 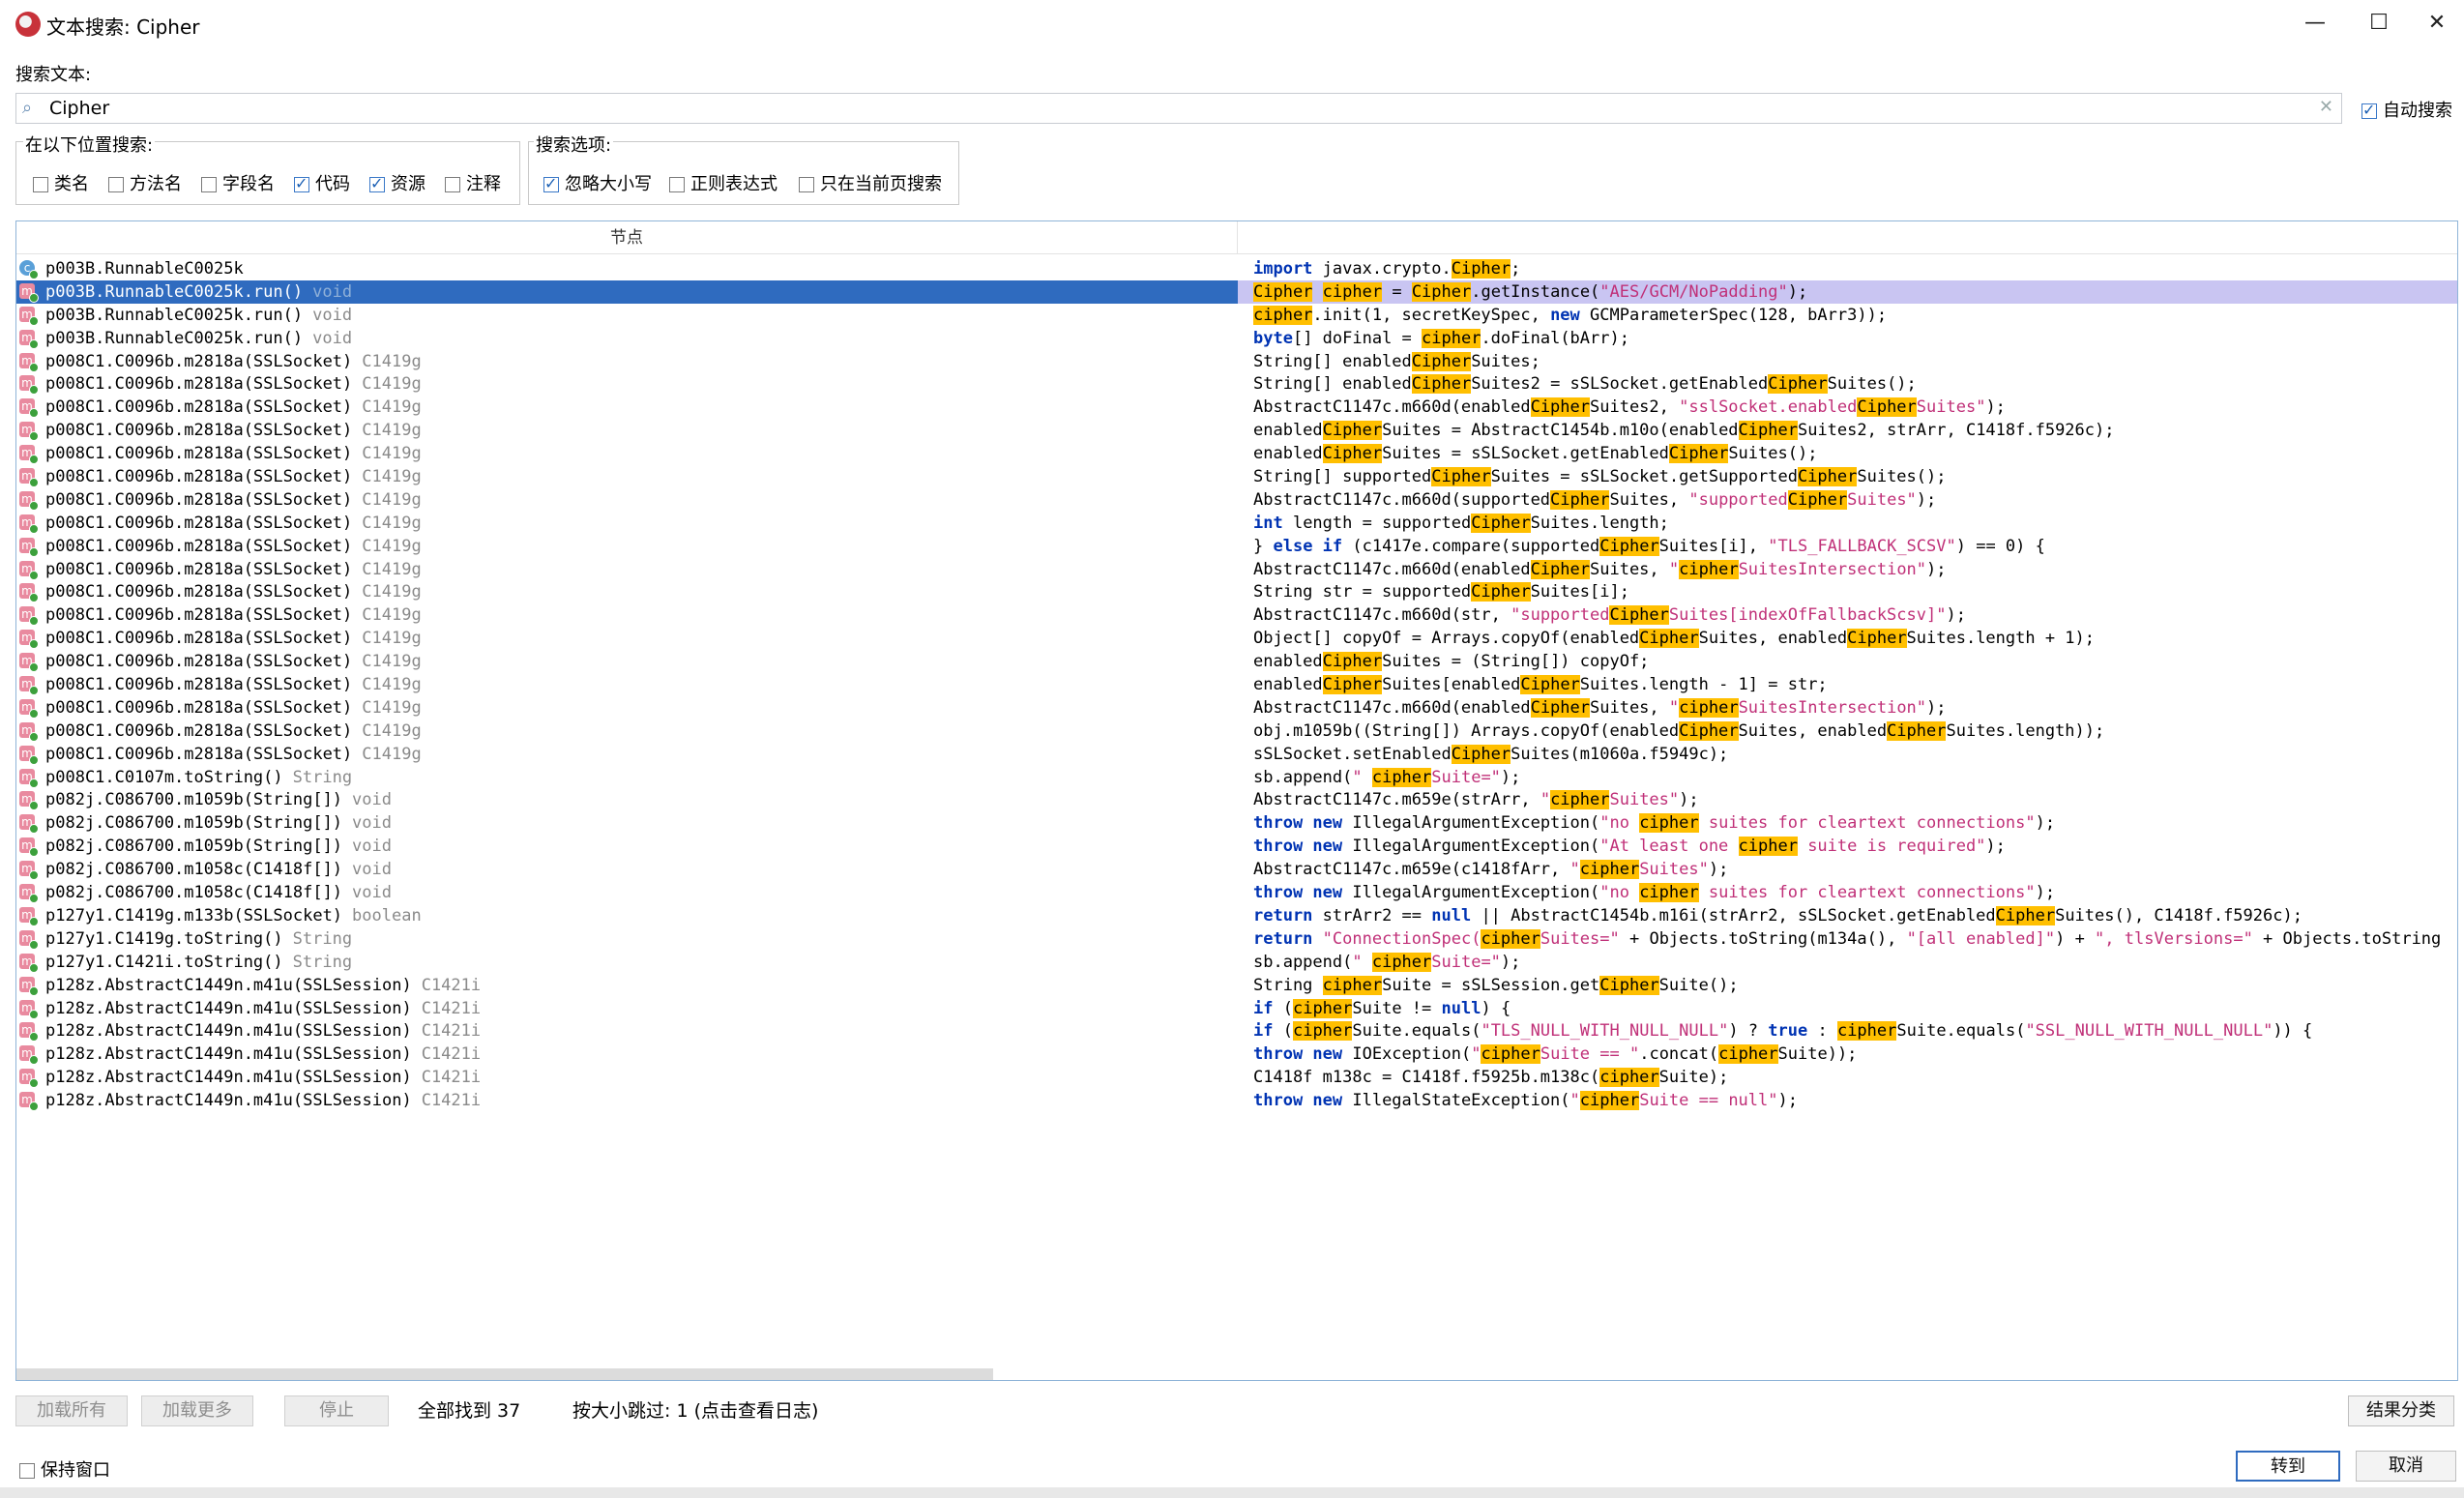 I want to click on clear-search-icon: ✕, so click(x=2326, y=107).